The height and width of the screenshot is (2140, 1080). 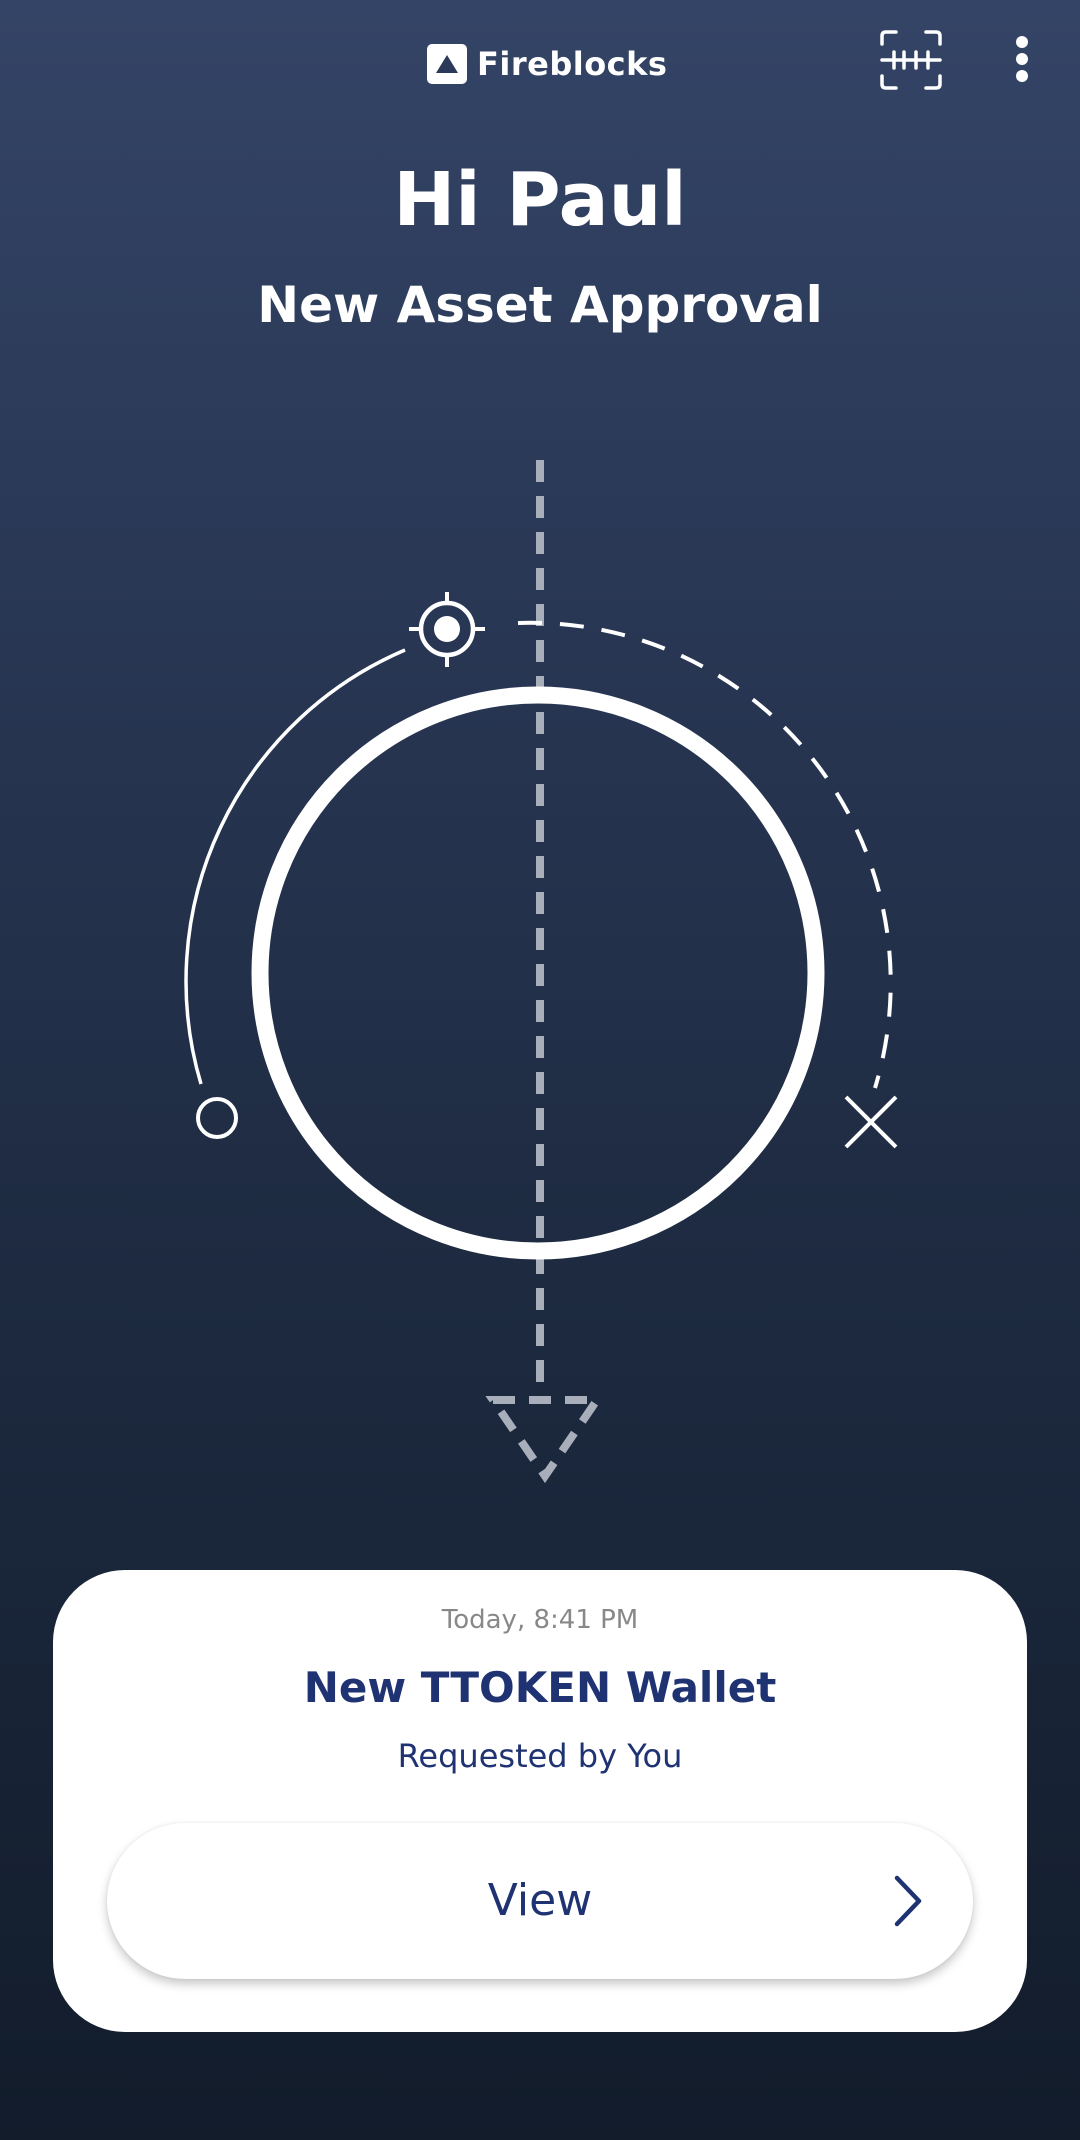 I want to click on approval-type-heading: New Asset Approval, so click(x=540, y=305).